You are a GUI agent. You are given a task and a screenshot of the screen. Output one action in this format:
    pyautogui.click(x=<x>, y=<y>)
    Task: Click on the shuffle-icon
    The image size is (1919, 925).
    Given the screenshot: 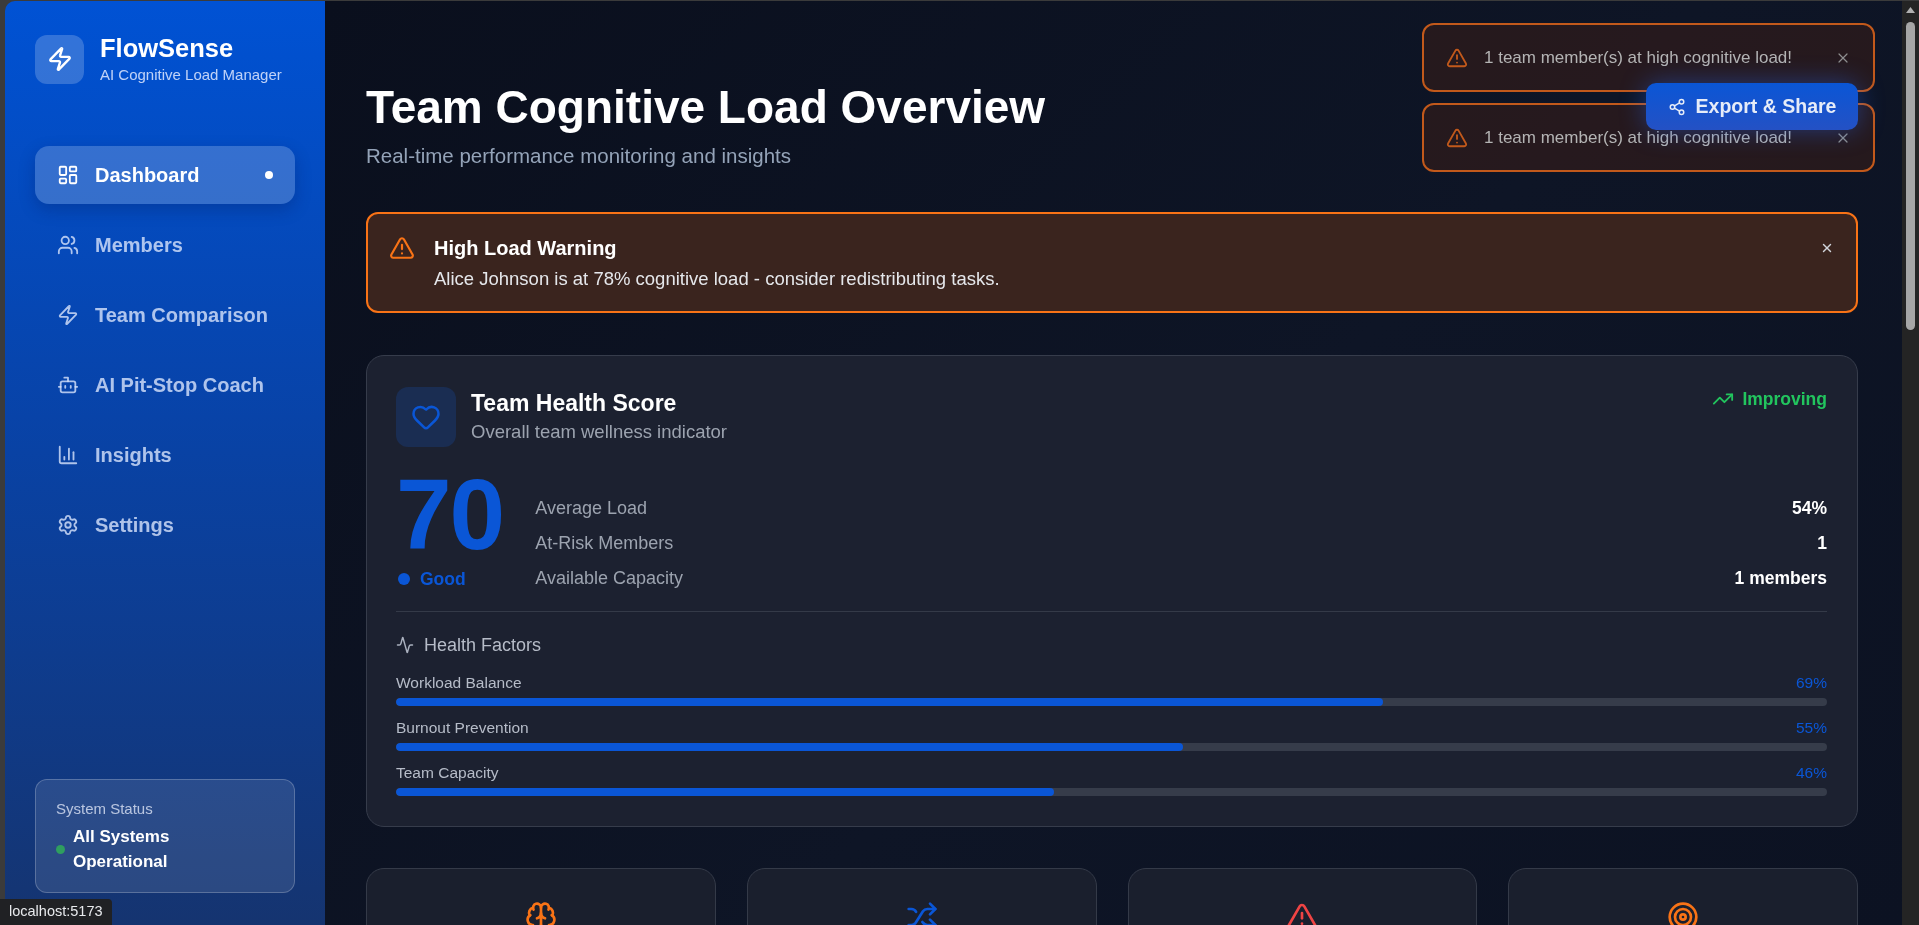 What is the action you would take?
    pyautogui.click(x=921, y=913)
    